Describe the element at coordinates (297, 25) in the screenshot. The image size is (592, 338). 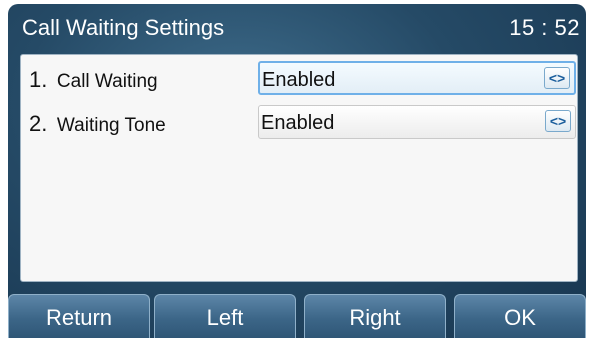
I see `title-bar: Call Waiting Settings 15 : 52` at that location.